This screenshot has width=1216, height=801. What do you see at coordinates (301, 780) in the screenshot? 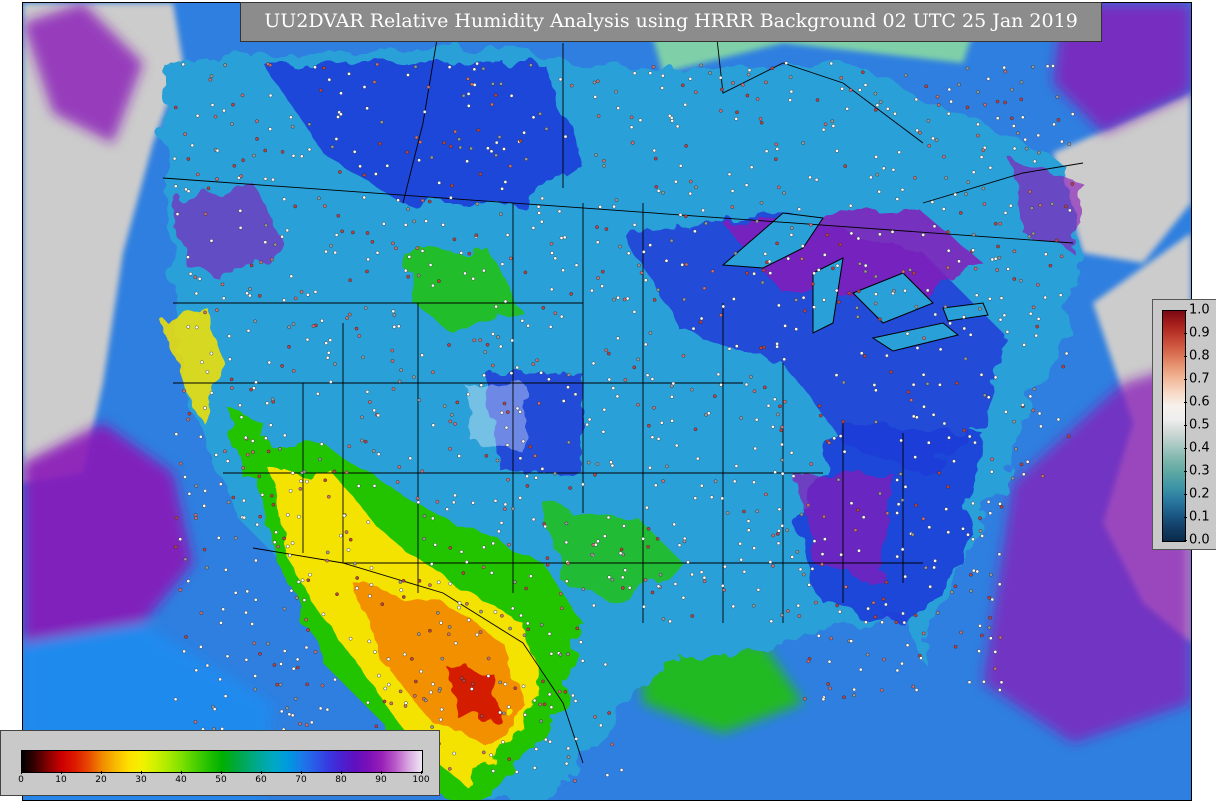
I see `rh-tick-label: 70` at bounding box center [301, 780].